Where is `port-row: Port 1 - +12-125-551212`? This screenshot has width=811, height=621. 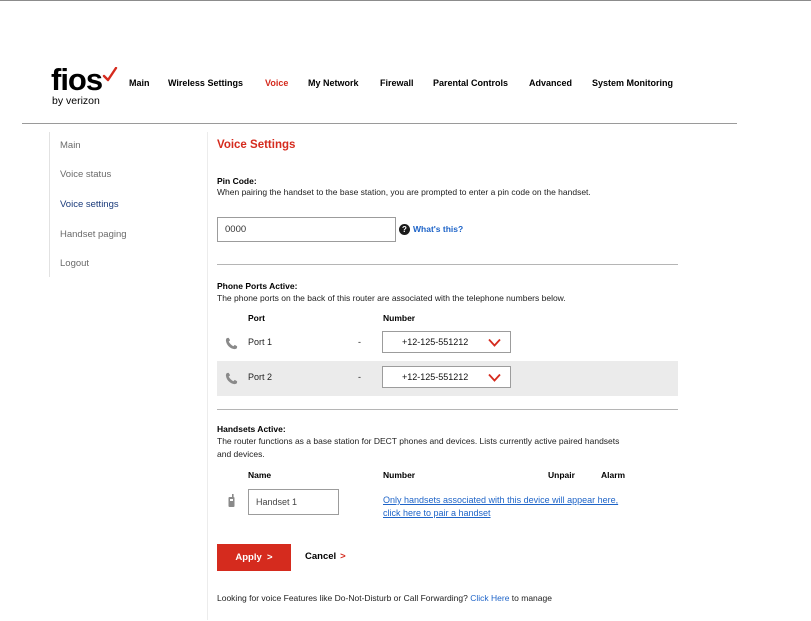 port-row: Port 1 - +12-125-551212 is located at coordinates (447, 343).